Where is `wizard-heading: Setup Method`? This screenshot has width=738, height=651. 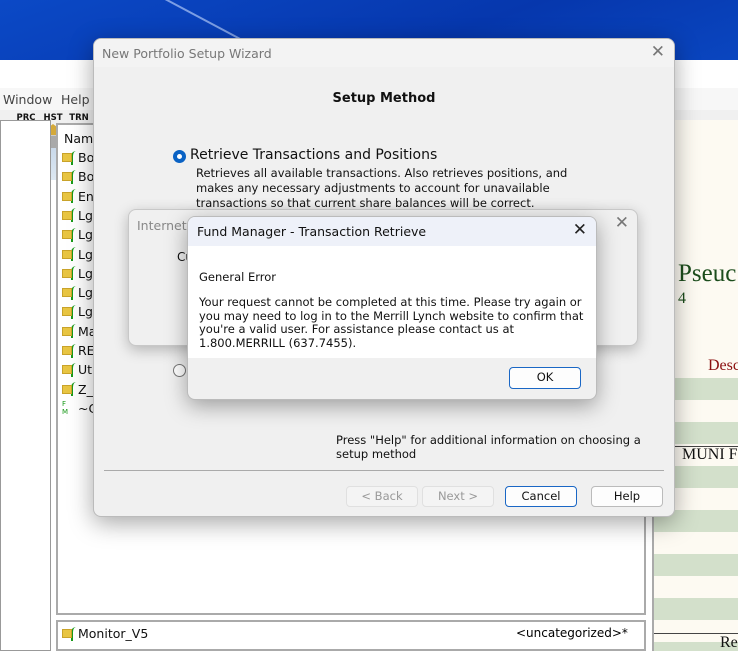
wizard-heading: Setup Method is located at coordinates (384, 98).